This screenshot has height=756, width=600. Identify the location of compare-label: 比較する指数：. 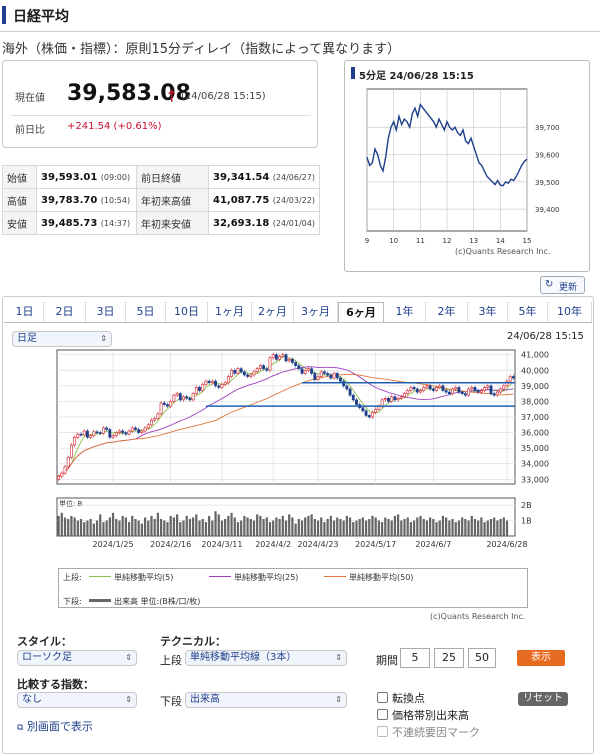
(55, 684).